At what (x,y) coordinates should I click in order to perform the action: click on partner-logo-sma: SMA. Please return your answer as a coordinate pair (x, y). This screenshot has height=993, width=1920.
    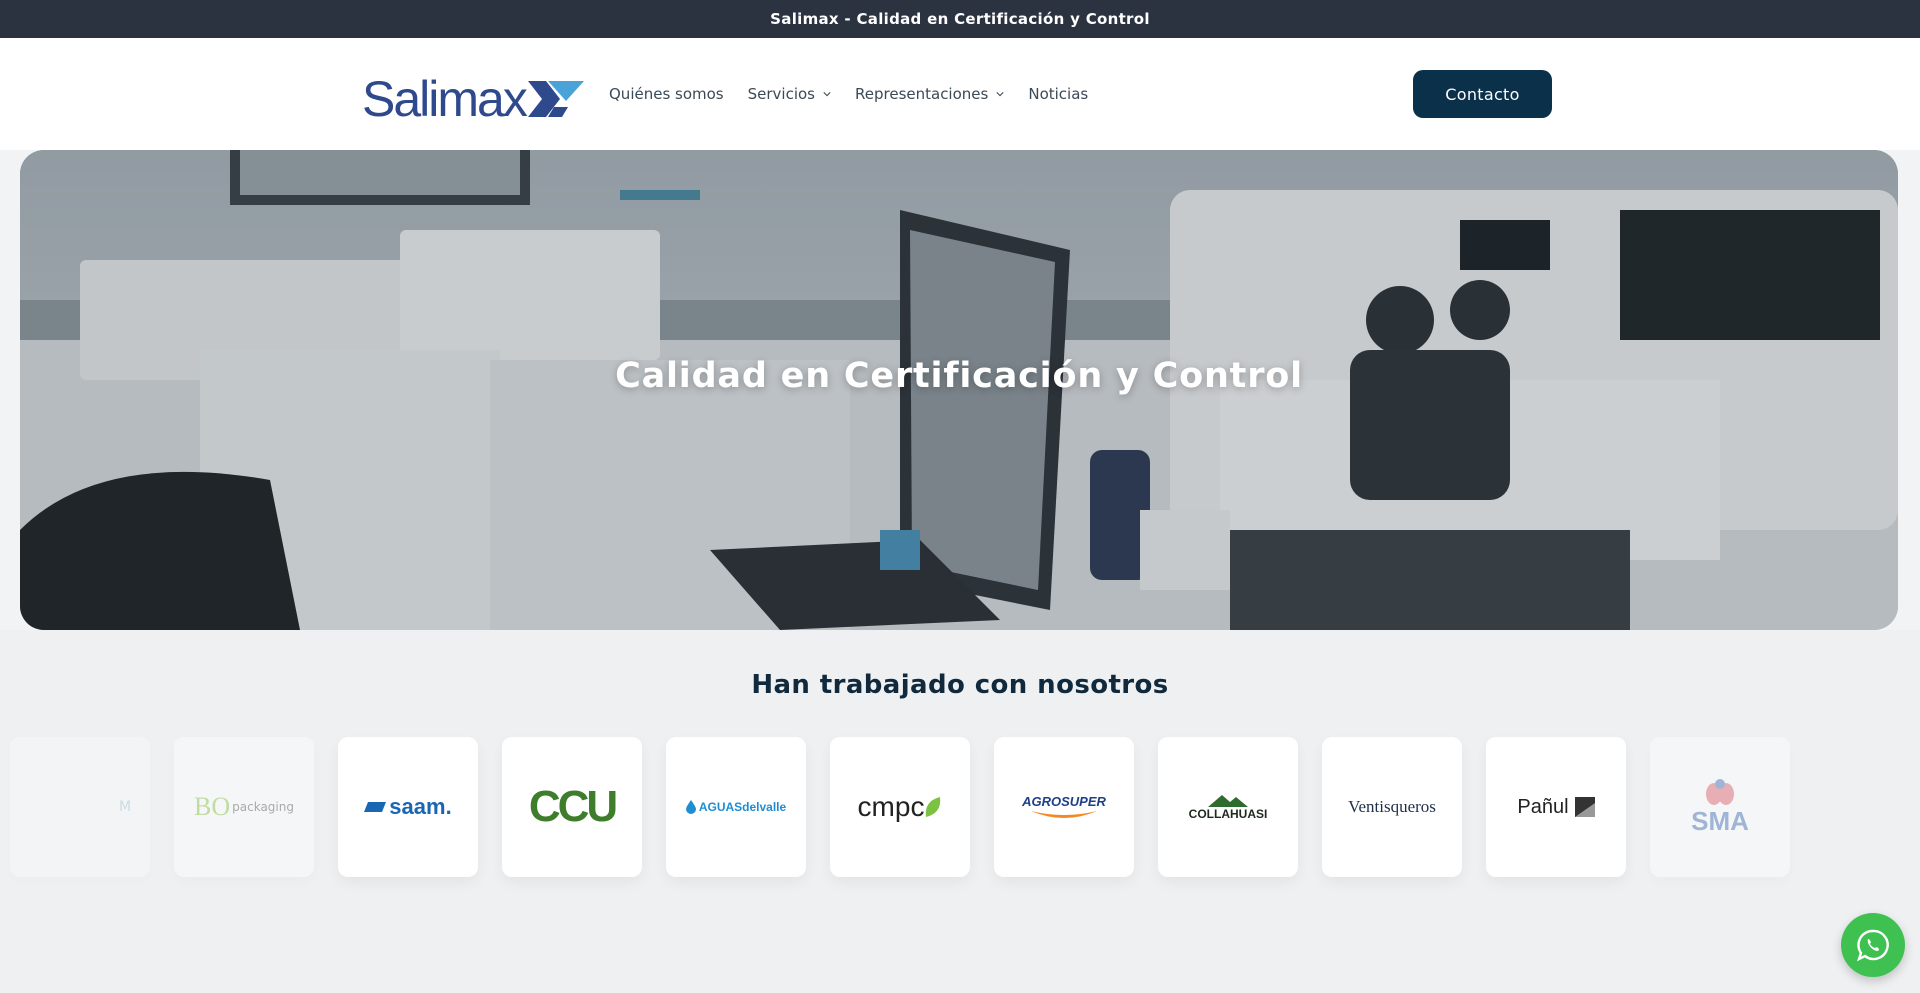
    Looking at the image, I should click on (1720, 807).